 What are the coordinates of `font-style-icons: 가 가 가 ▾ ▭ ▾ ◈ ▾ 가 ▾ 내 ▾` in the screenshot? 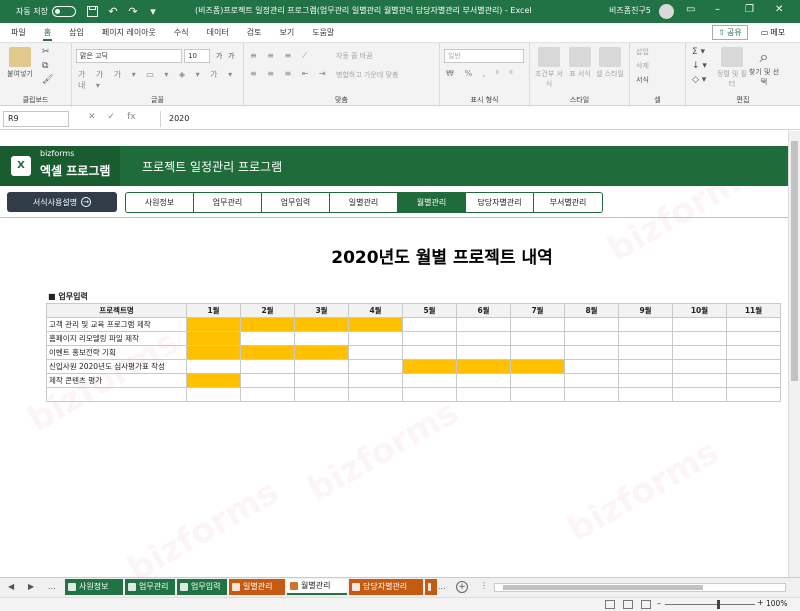 It's located at (160, 80).